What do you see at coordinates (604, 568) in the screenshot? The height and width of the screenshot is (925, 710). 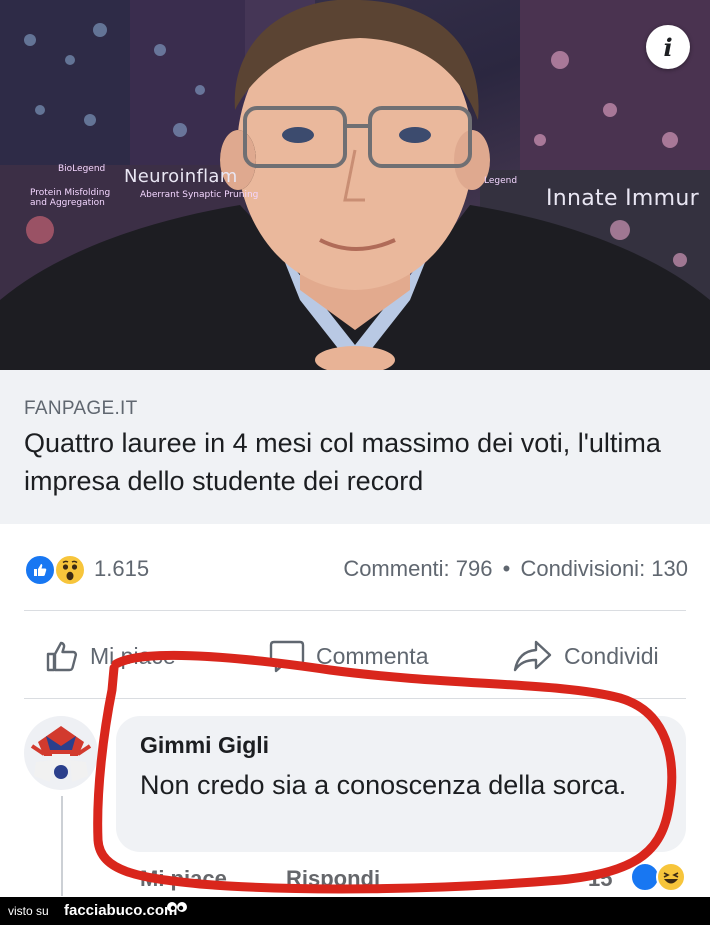 I see `shares-count: Condivisioni: 130` at bounding box center [604, 568].